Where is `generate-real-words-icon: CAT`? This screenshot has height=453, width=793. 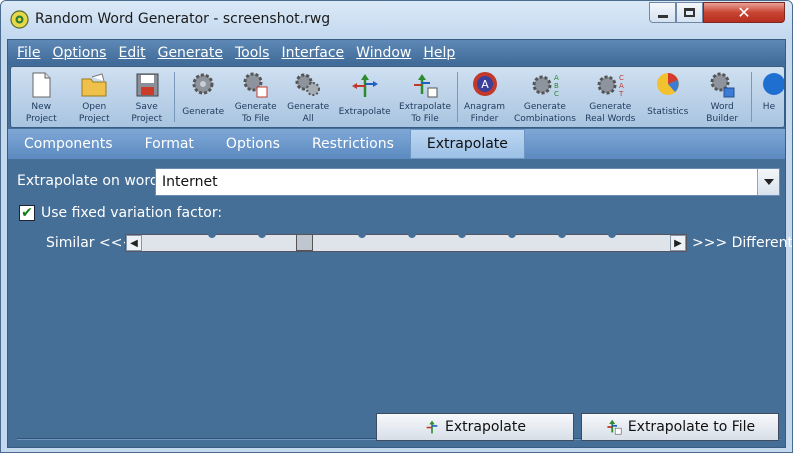 generate-real-words-icon: CAT is located at coordinates (610, 86).